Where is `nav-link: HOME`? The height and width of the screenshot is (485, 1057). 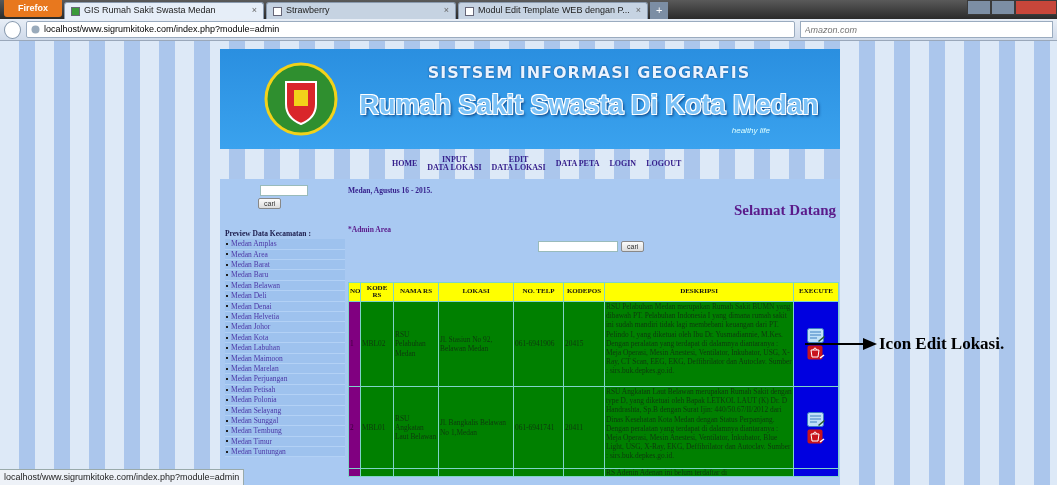
nav-link: HOME is located at coordinates (405, 164).